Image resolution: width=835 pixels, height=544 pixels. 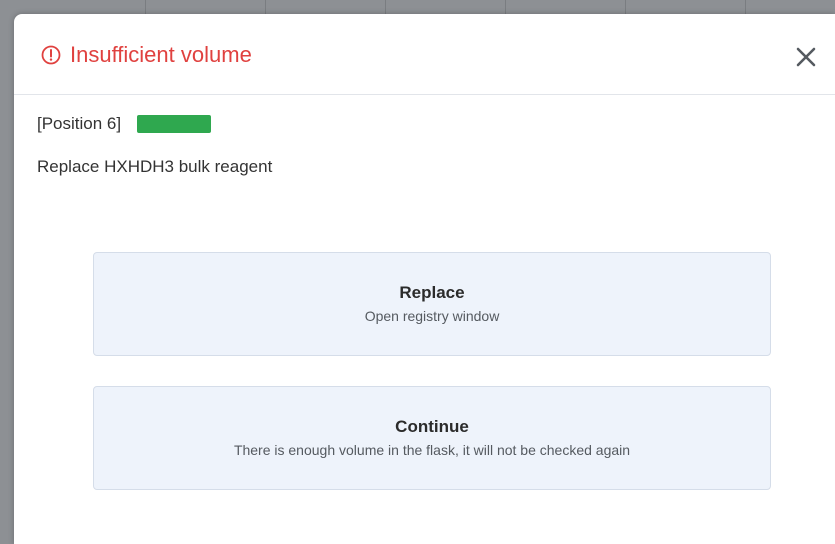 What do you see at coordinates (432, 426) in the screenshot?
I see `continue-button-title: Continue` at bounding box center [432, 426].